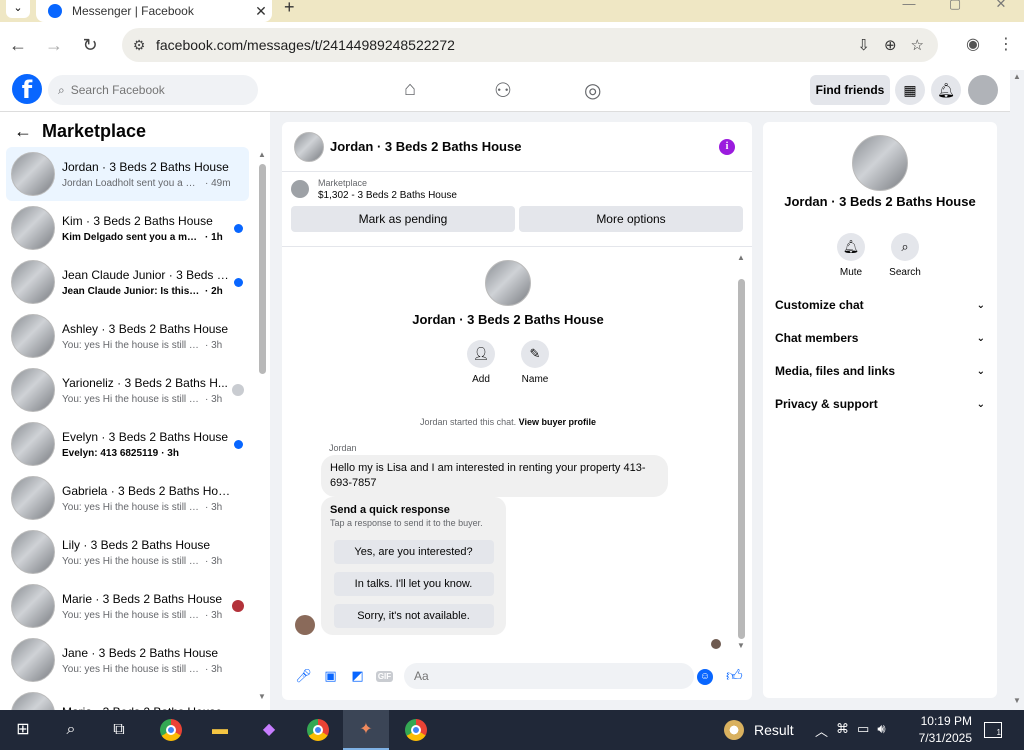 This screenshot has width=1024, height=750. What do you see at coordinates (940, 730) in the screenshot?
I see `taskbar-clock: 10:19 PM 7/31/2025` at bounding box center [940, 730].